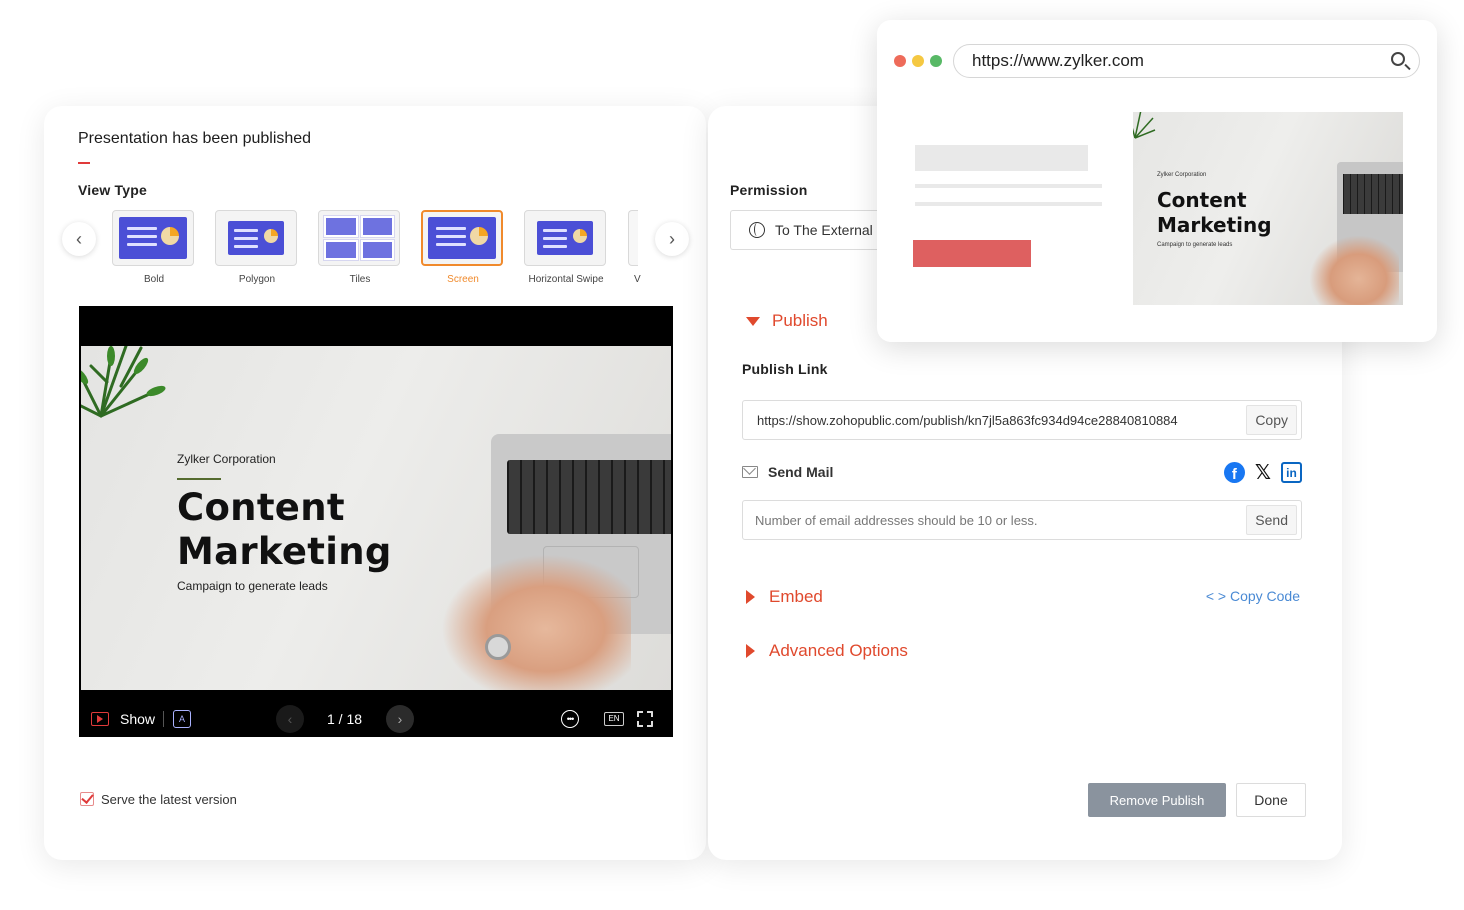  I want to click on advanced-options-toggle: Advanced Options, so click(827, 651).